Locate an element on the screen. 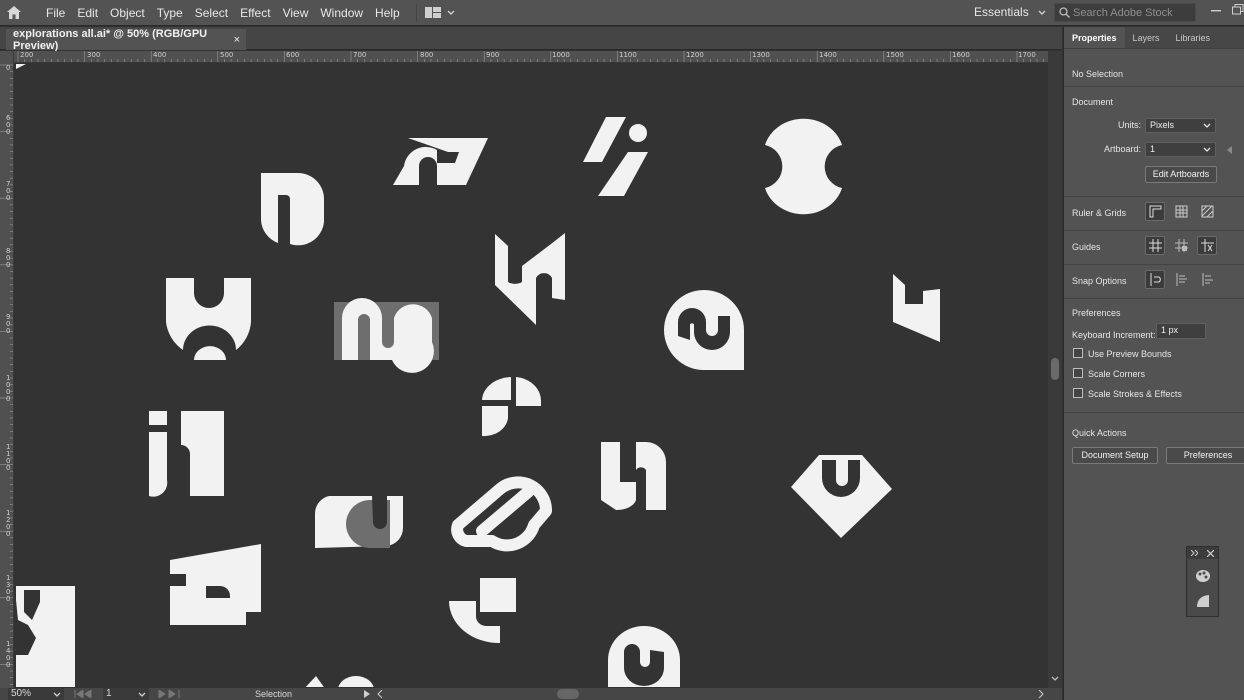 The height and width of the screenshot is (700, 1244). toggle-rulers-button is located at coordinates (1155, 211).